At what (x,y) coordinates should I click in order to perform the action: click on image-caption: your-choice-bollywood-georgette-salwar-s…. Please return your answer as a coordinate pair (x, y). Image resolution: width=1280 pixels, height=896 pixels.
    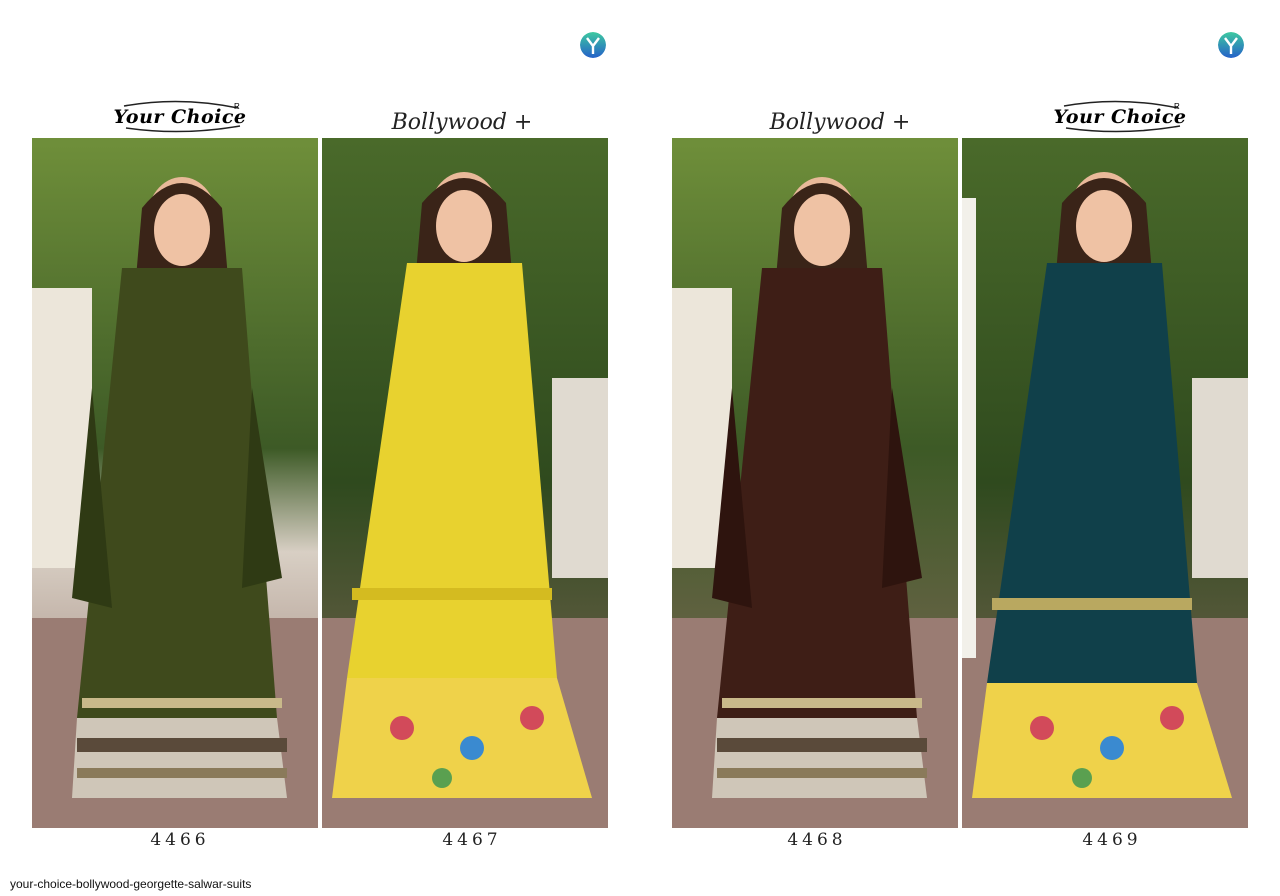
    Looking at the image, I should click on (131, 884).